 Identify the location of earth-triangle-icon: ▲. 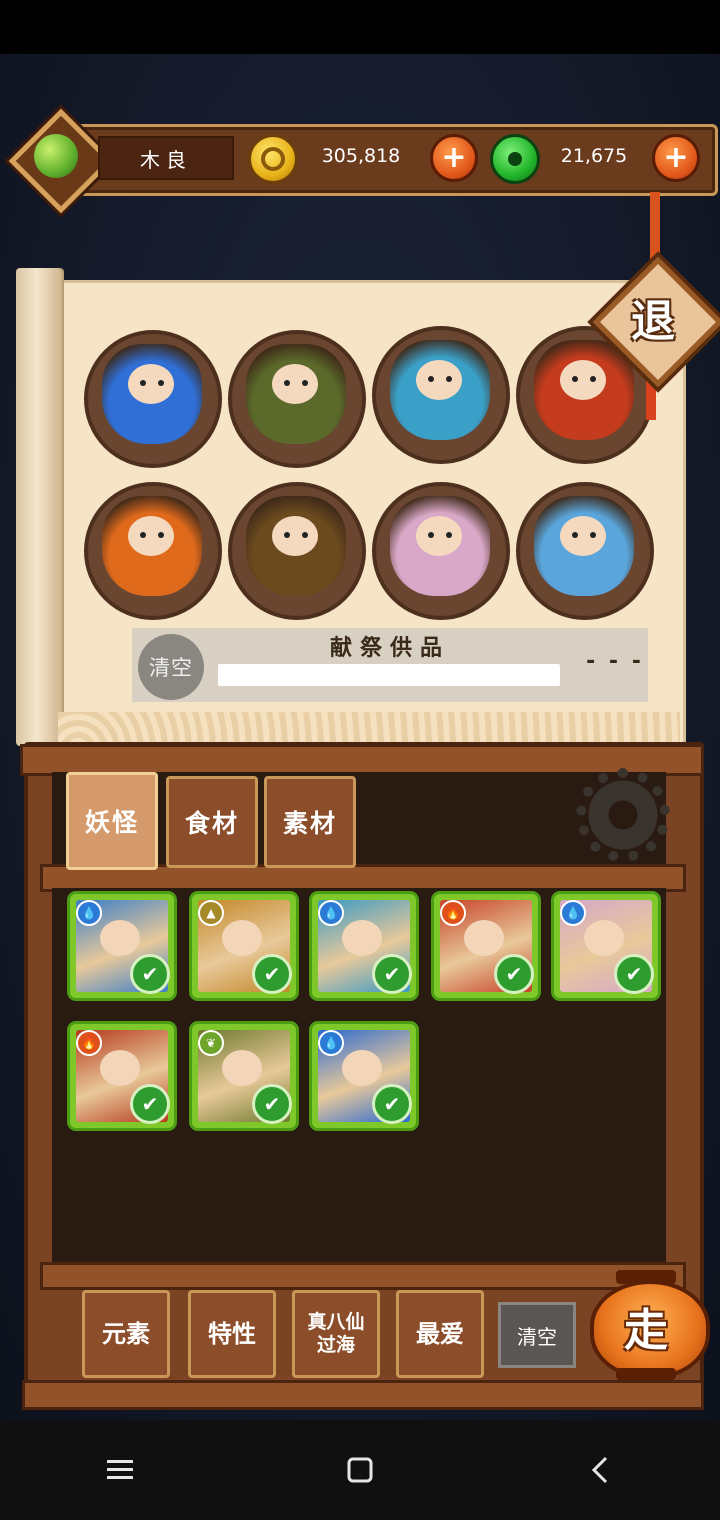
(211, 913).